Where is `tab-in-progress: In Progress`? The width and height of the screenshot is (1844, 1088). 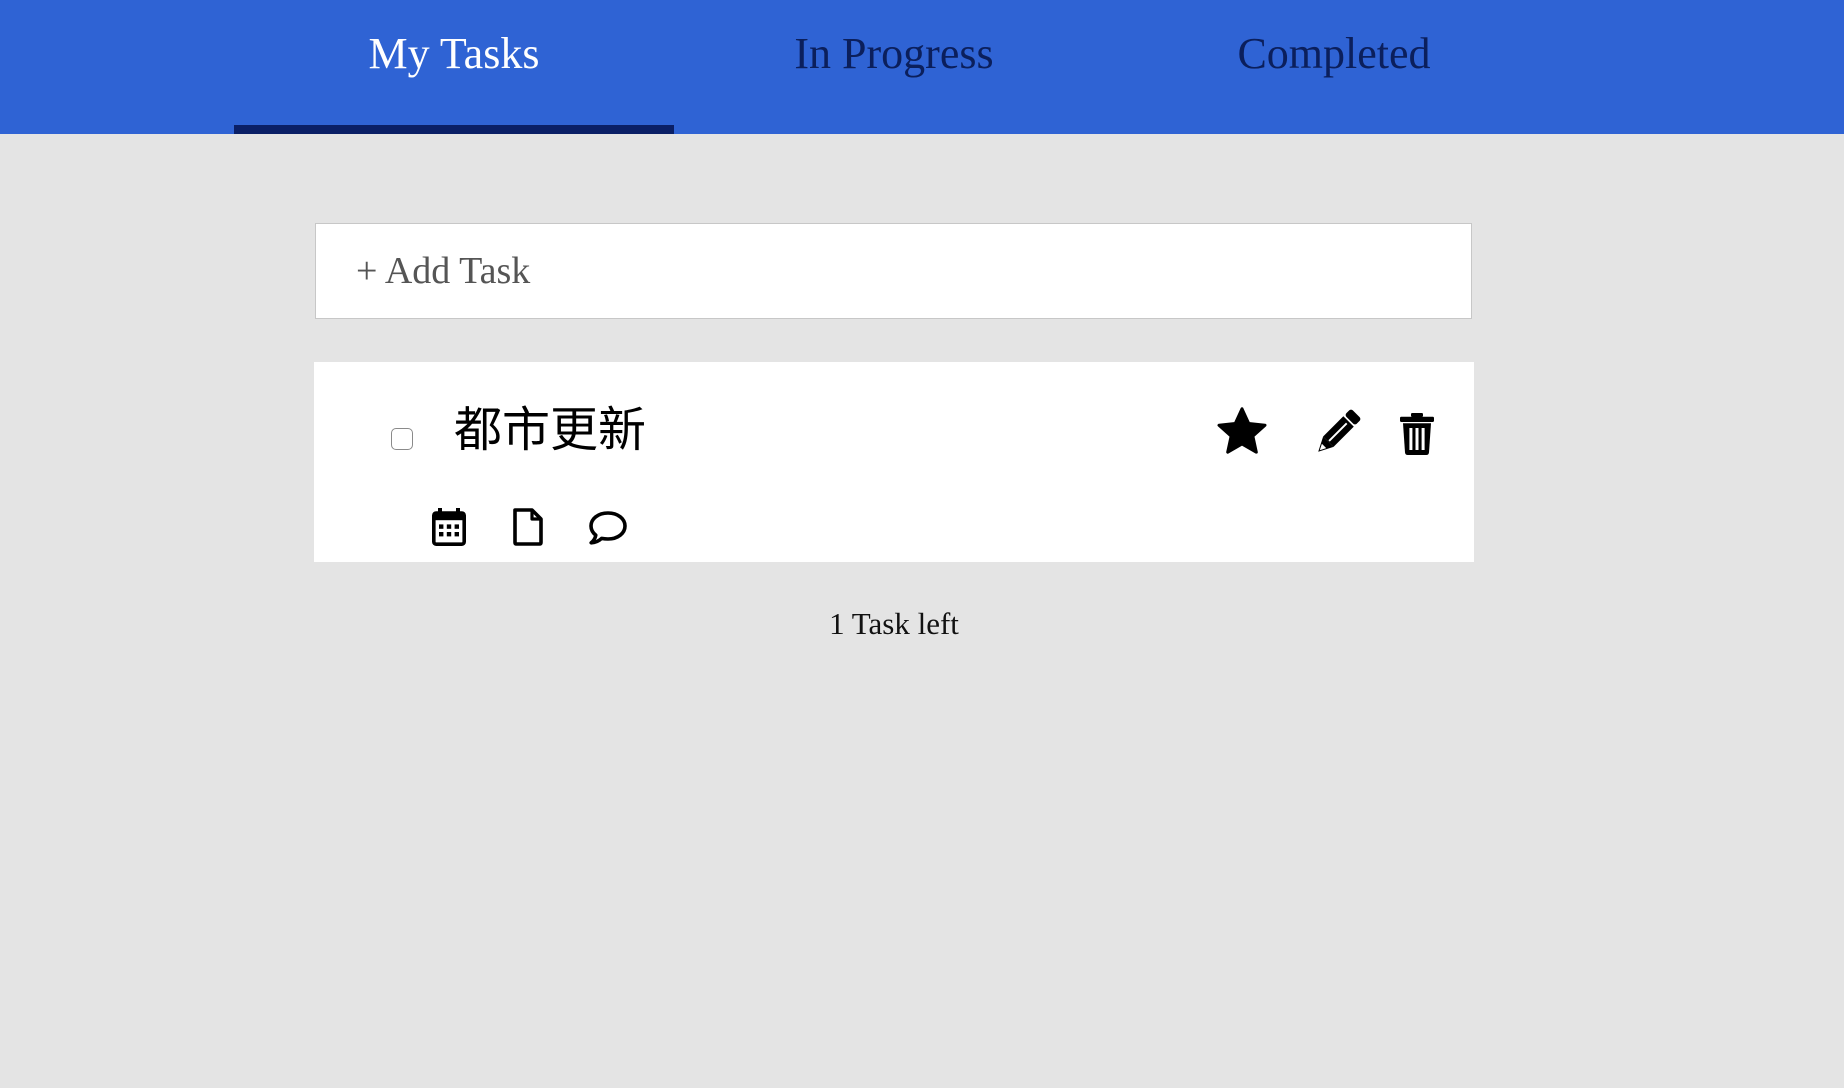
tab-in-progress: In Progress is located at coordinates (894, 67).